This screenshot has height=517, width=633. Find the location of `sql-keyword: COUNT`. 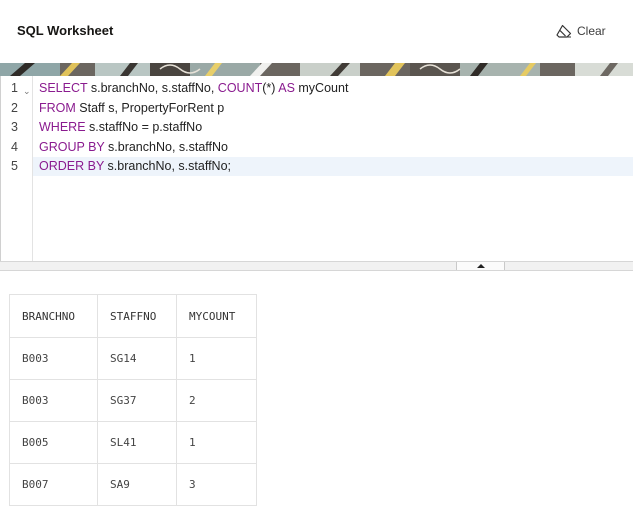

sql-keyword: COUNT is located at coordinates (240, 88).